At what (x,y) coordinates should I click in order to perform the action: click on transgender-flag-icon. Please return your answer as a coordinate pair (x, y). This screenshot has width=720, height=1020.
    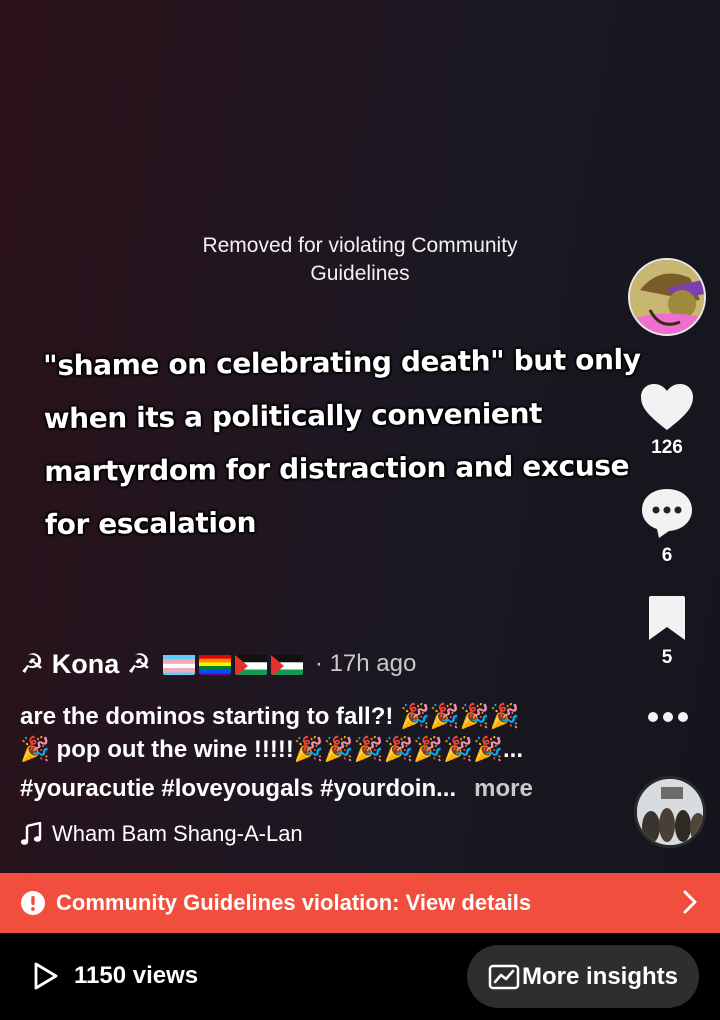
    Looking at the image, I should click on (178, 664).